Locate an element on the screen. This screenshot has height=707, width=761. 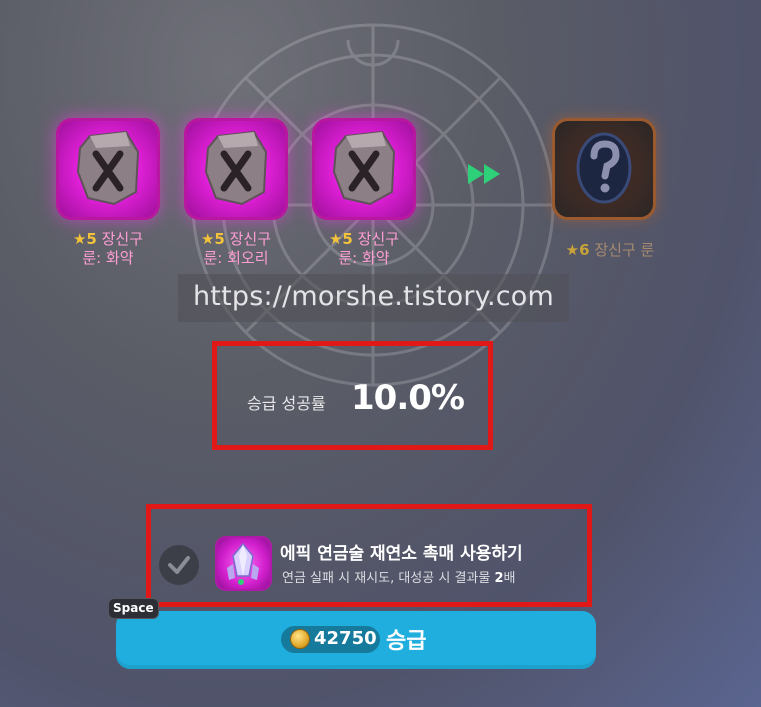
checkmark-icon is located at coordinates (179, 565).